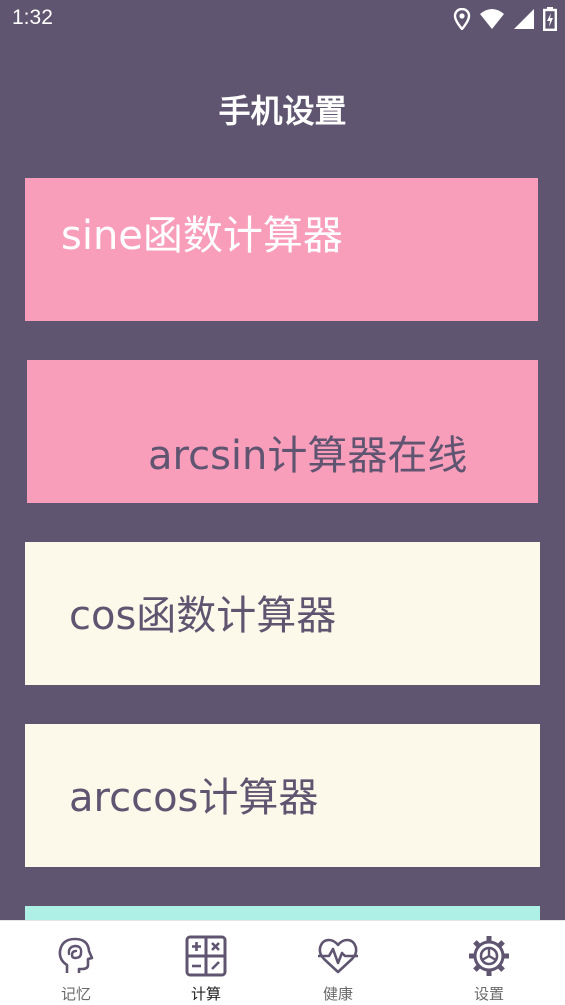  What do you see at coordinates (489, 956) in the screenshot?
I see `gear-icon` at bounding box center [489, 956].